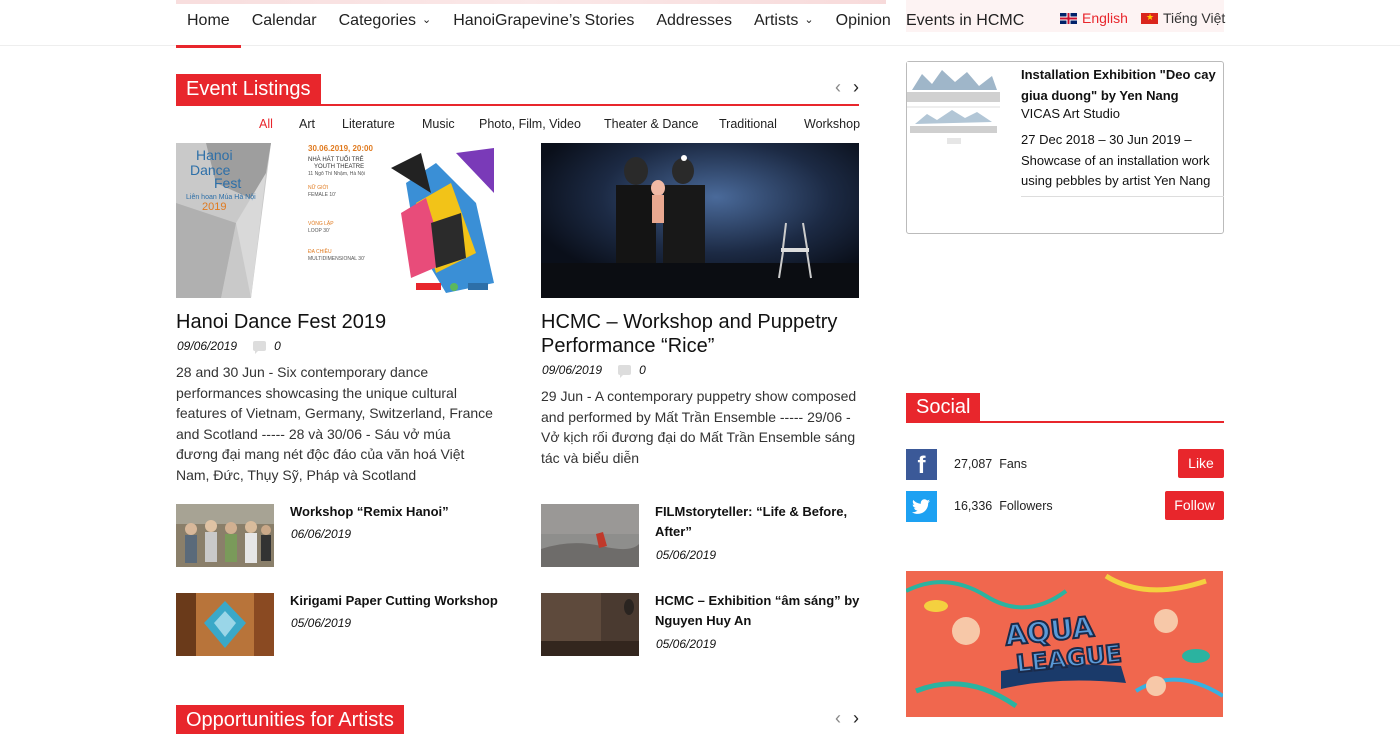 The width and height of the screenshot is (1400, 734). Describe the element at coordinates (1183, 18) in the screenshot. I see `language-vietnamese-link: Tiếng Việt` at that location.